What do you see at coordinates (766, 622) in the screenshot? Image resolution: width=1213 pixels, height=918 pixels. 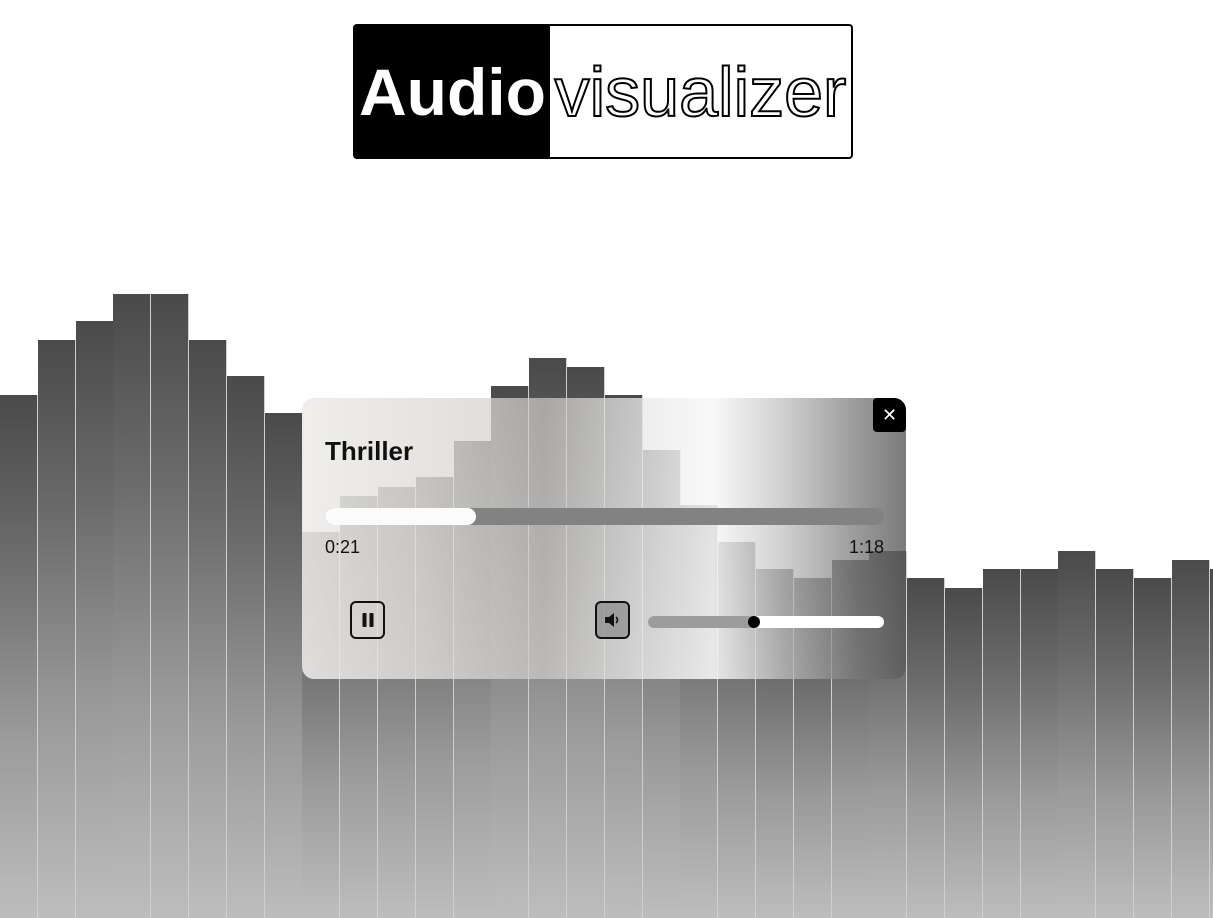 I see `volume-slider` at bounding box center [766, 622].